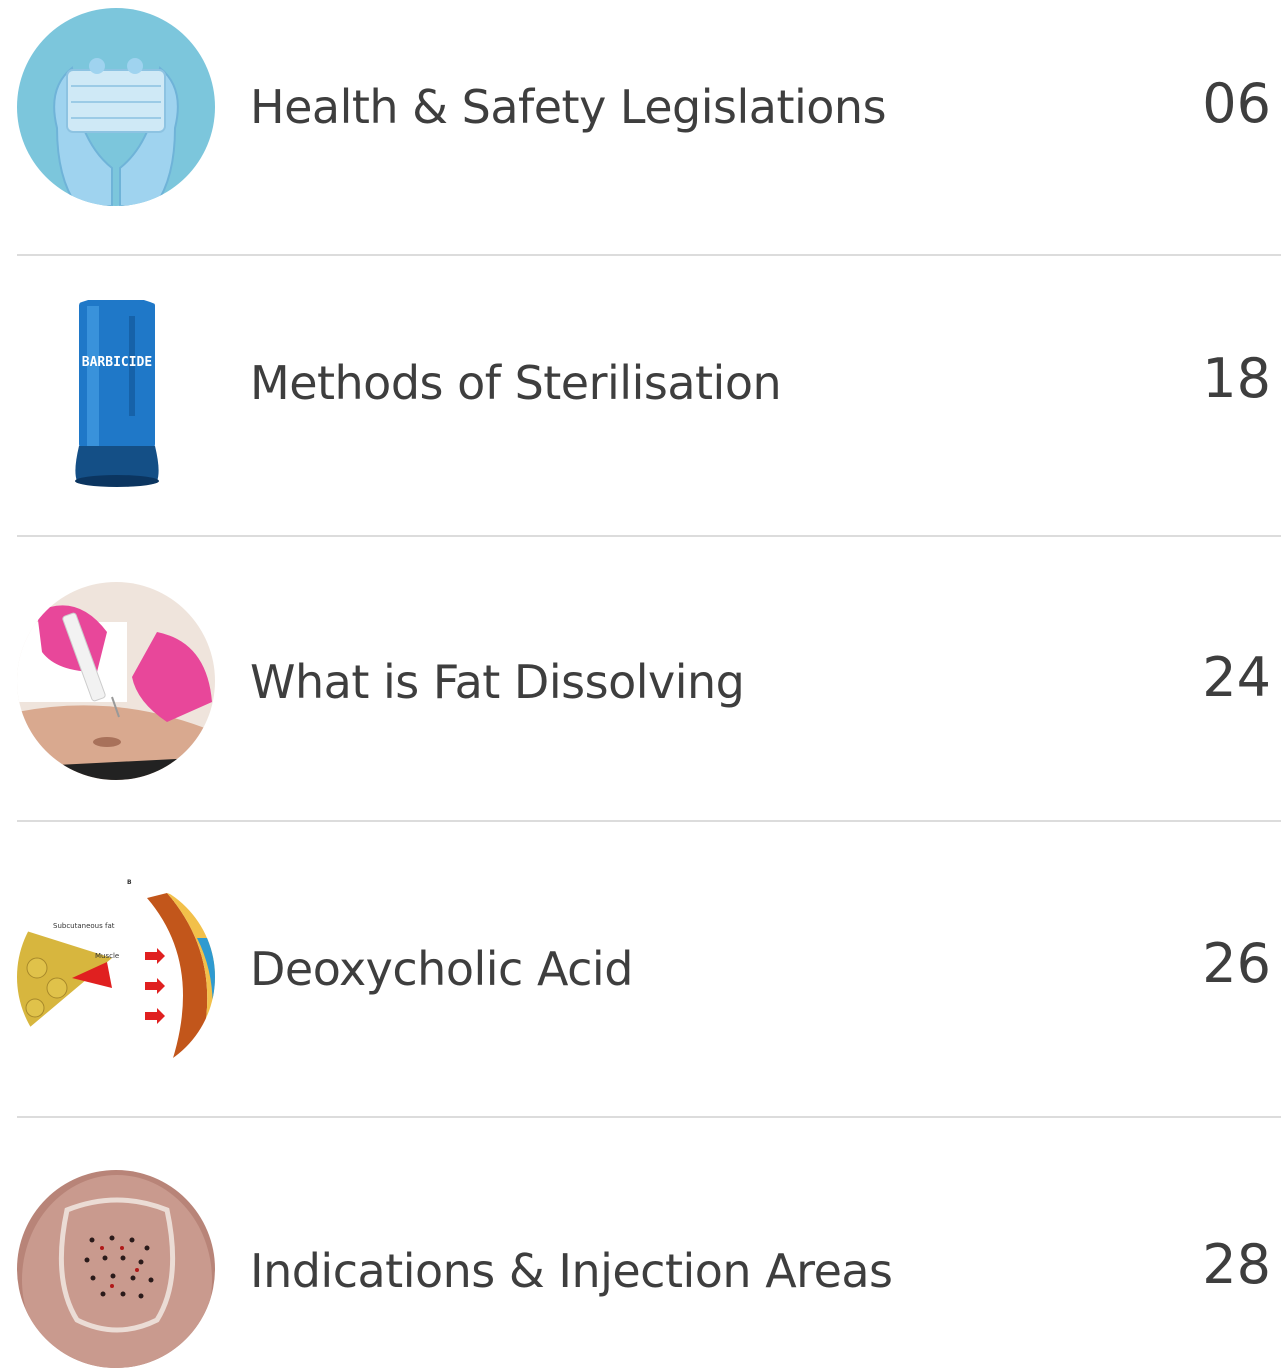  I want to click on gloved-hands-with-mask-image, so click(116, 107).